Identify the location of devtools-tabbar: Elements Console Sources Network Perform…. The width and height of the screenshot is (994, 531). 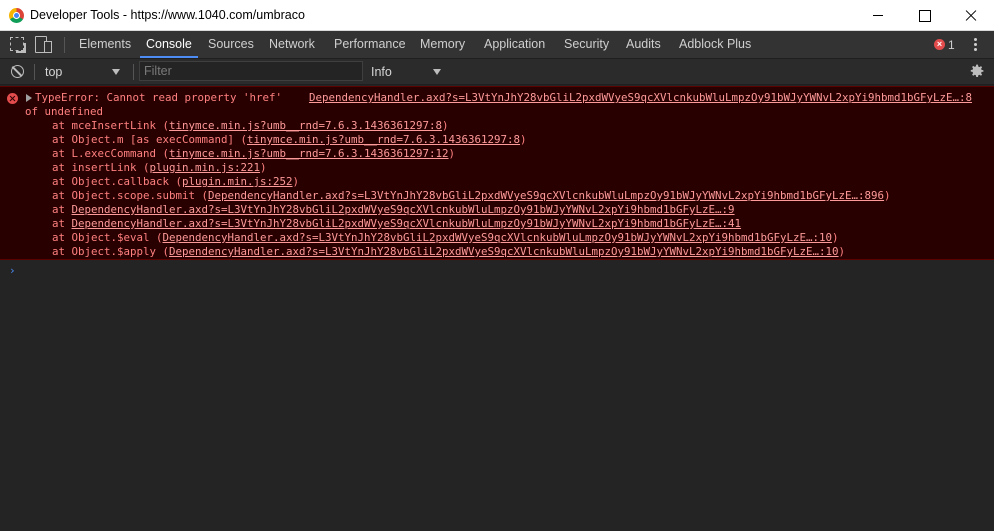
(497, 45).